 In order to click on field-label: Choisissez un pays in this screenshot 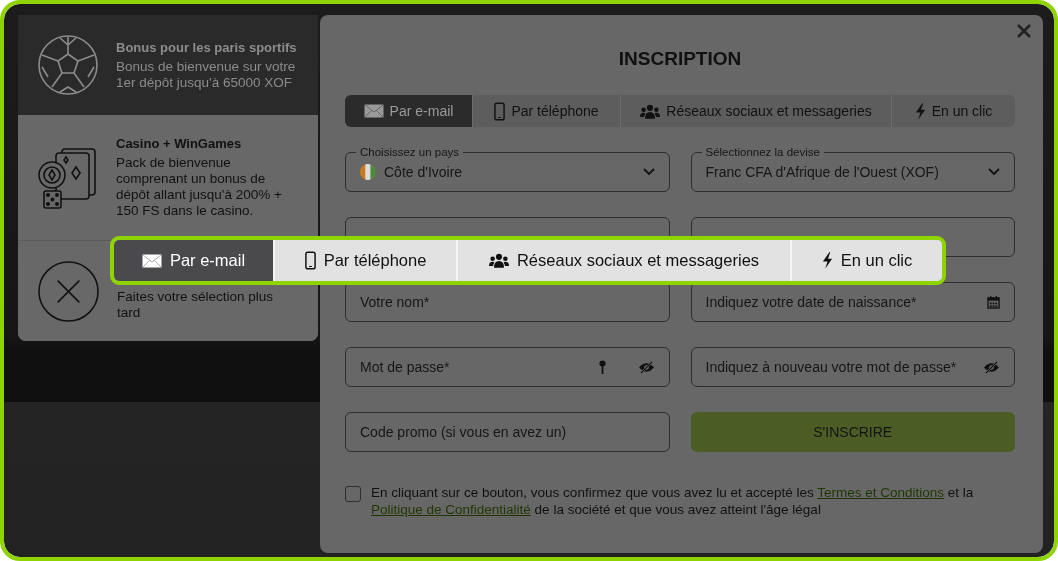, I will do `click(410, 152)`.